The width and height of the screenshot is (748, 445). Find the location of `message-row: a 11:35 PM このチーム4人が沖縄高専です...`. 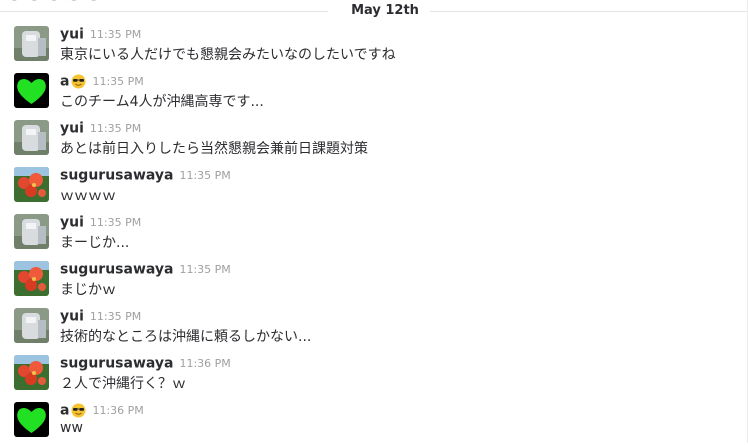

message-row: a 11:35 PM このチーム4人が沖縄高専です... is located at coordinates (374, 92).